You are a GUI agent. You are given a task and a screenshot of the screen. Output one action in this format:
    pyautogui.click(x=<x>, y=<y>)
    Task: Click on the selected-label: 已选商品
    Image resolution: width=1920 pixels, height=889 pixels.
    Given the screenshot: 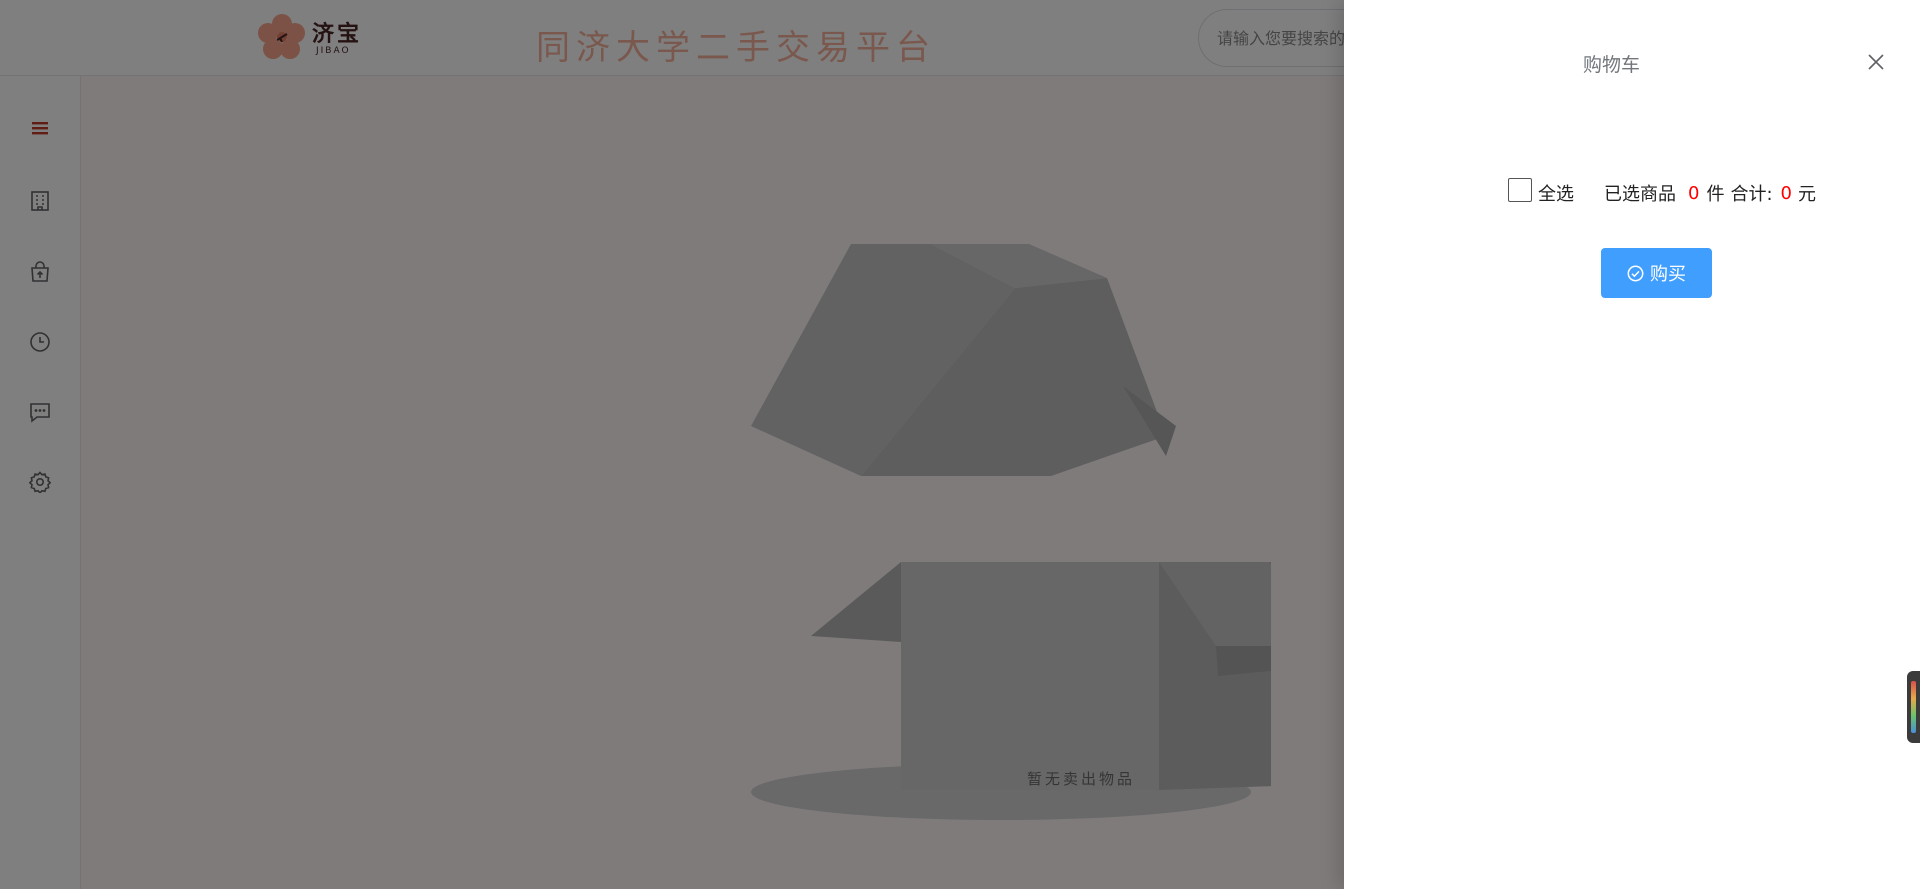 What is the action you would take?
    pyautogui.click(x=1640, y=194)
    